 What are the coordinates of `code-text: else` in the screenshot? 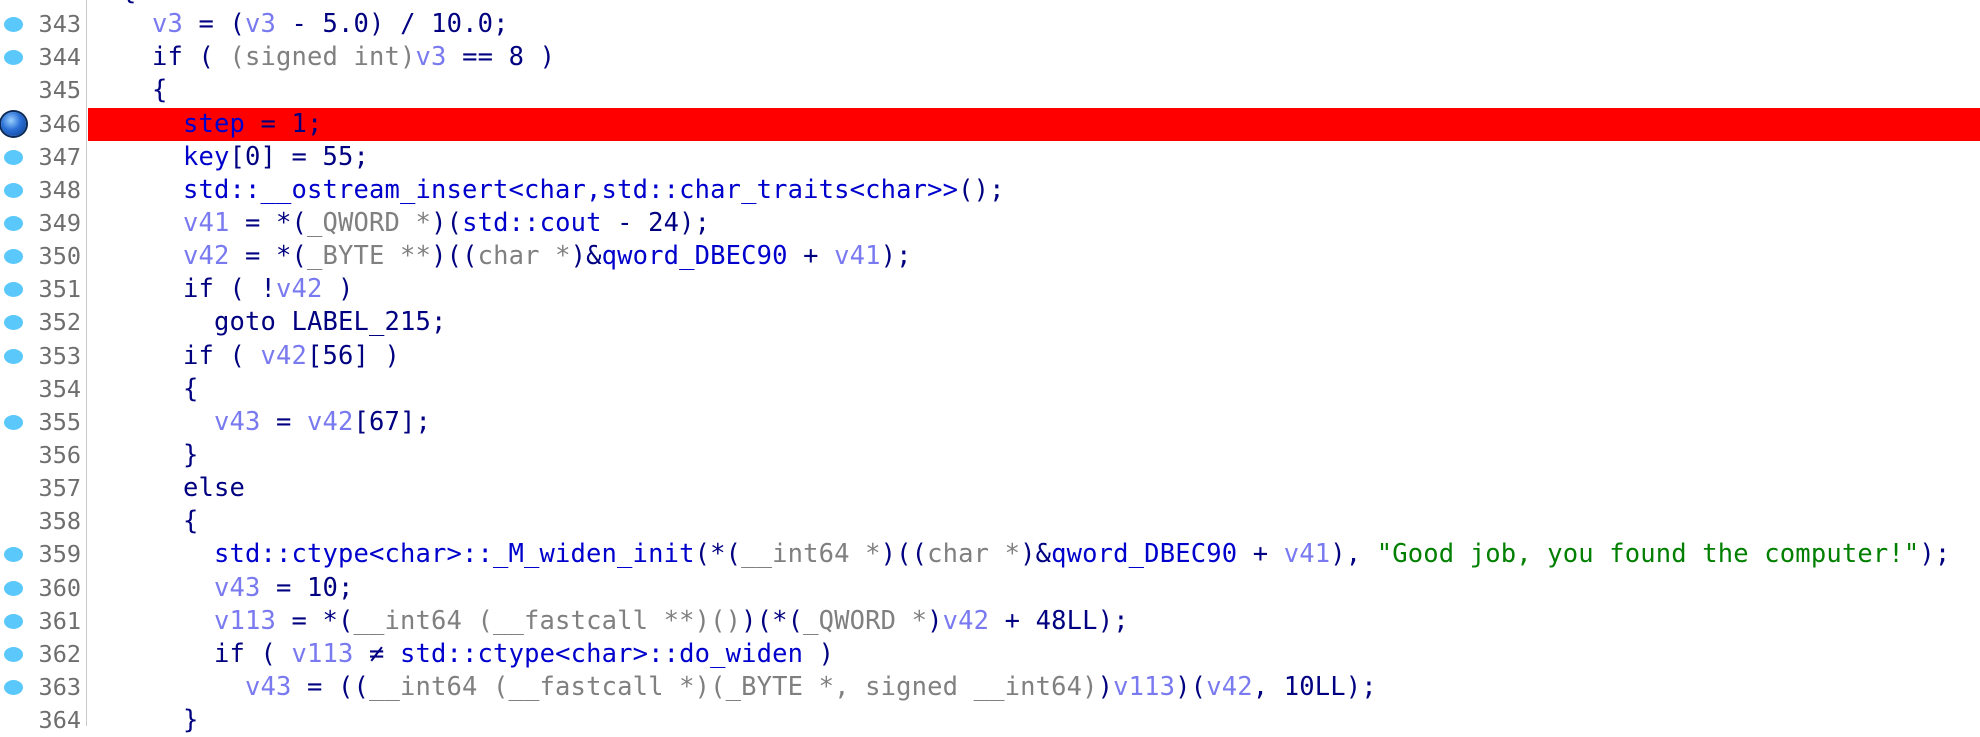 It's located at (214, 488).